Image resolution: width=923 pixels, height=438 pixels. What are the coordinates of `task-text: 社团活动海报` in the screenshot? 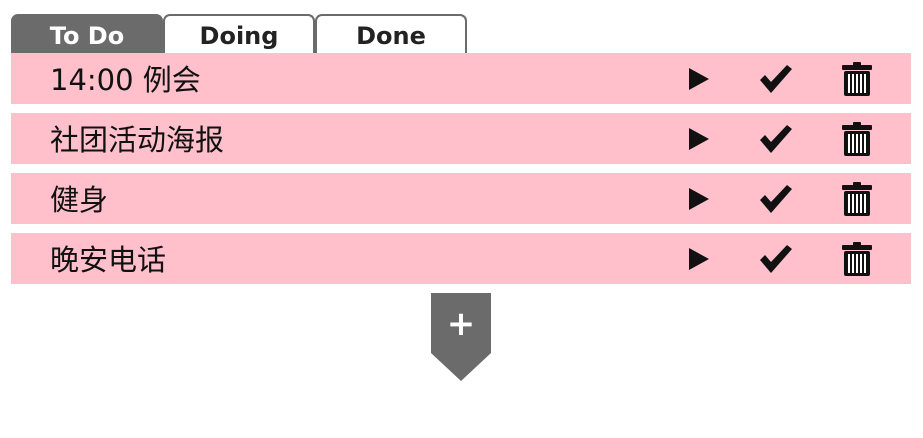 It's located at (137, 140).